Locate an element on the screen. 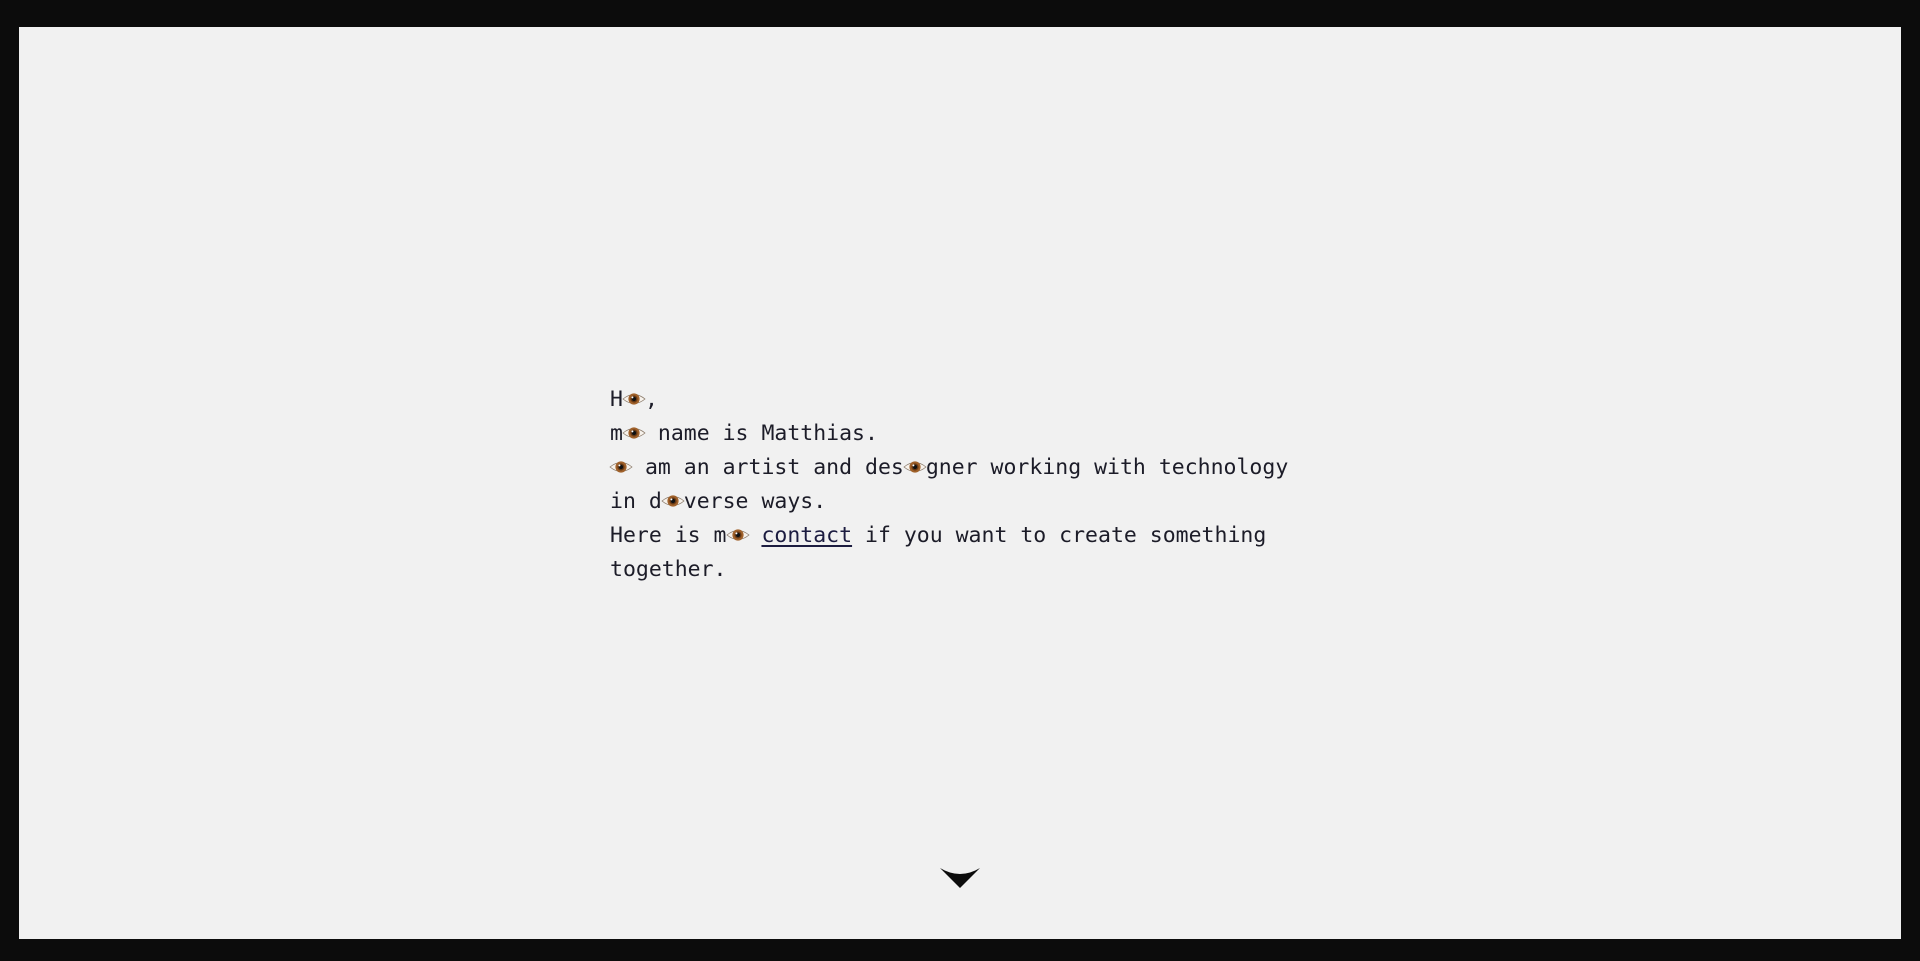  intro-line-4: in d verse ways. is located at coordinates (718, 501).